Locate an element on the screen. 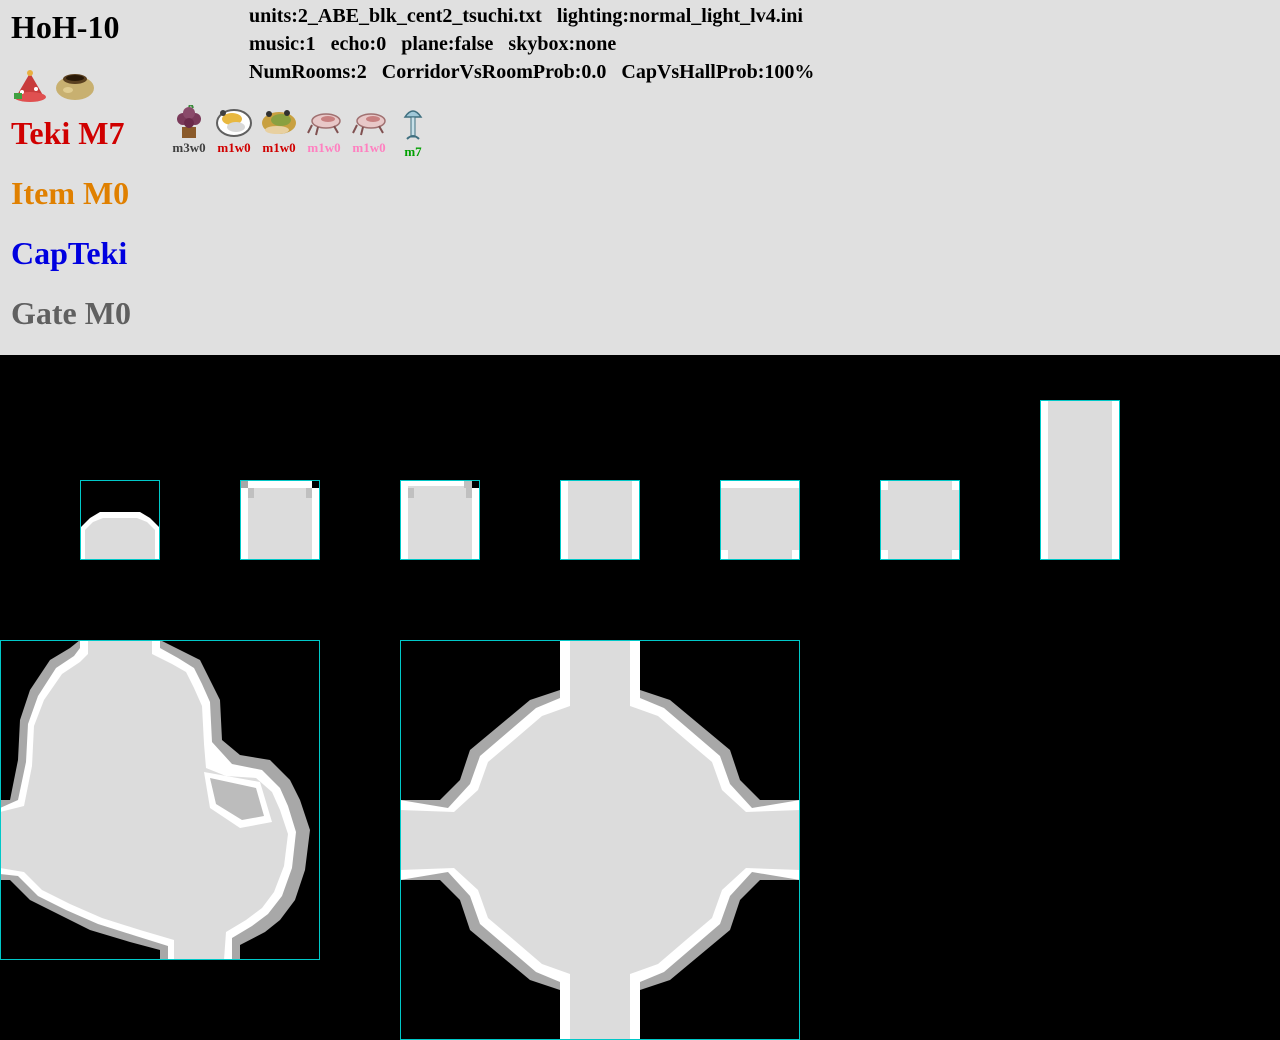  unit-tile-hall is located at coordinates (600, 520).